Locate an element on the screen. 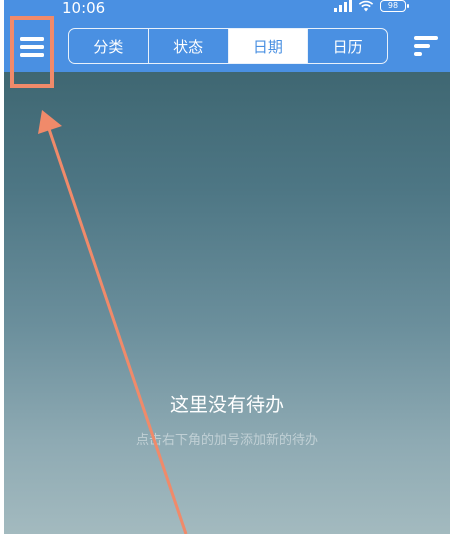  status-icons: 98 is located at coordinates (371, 6).